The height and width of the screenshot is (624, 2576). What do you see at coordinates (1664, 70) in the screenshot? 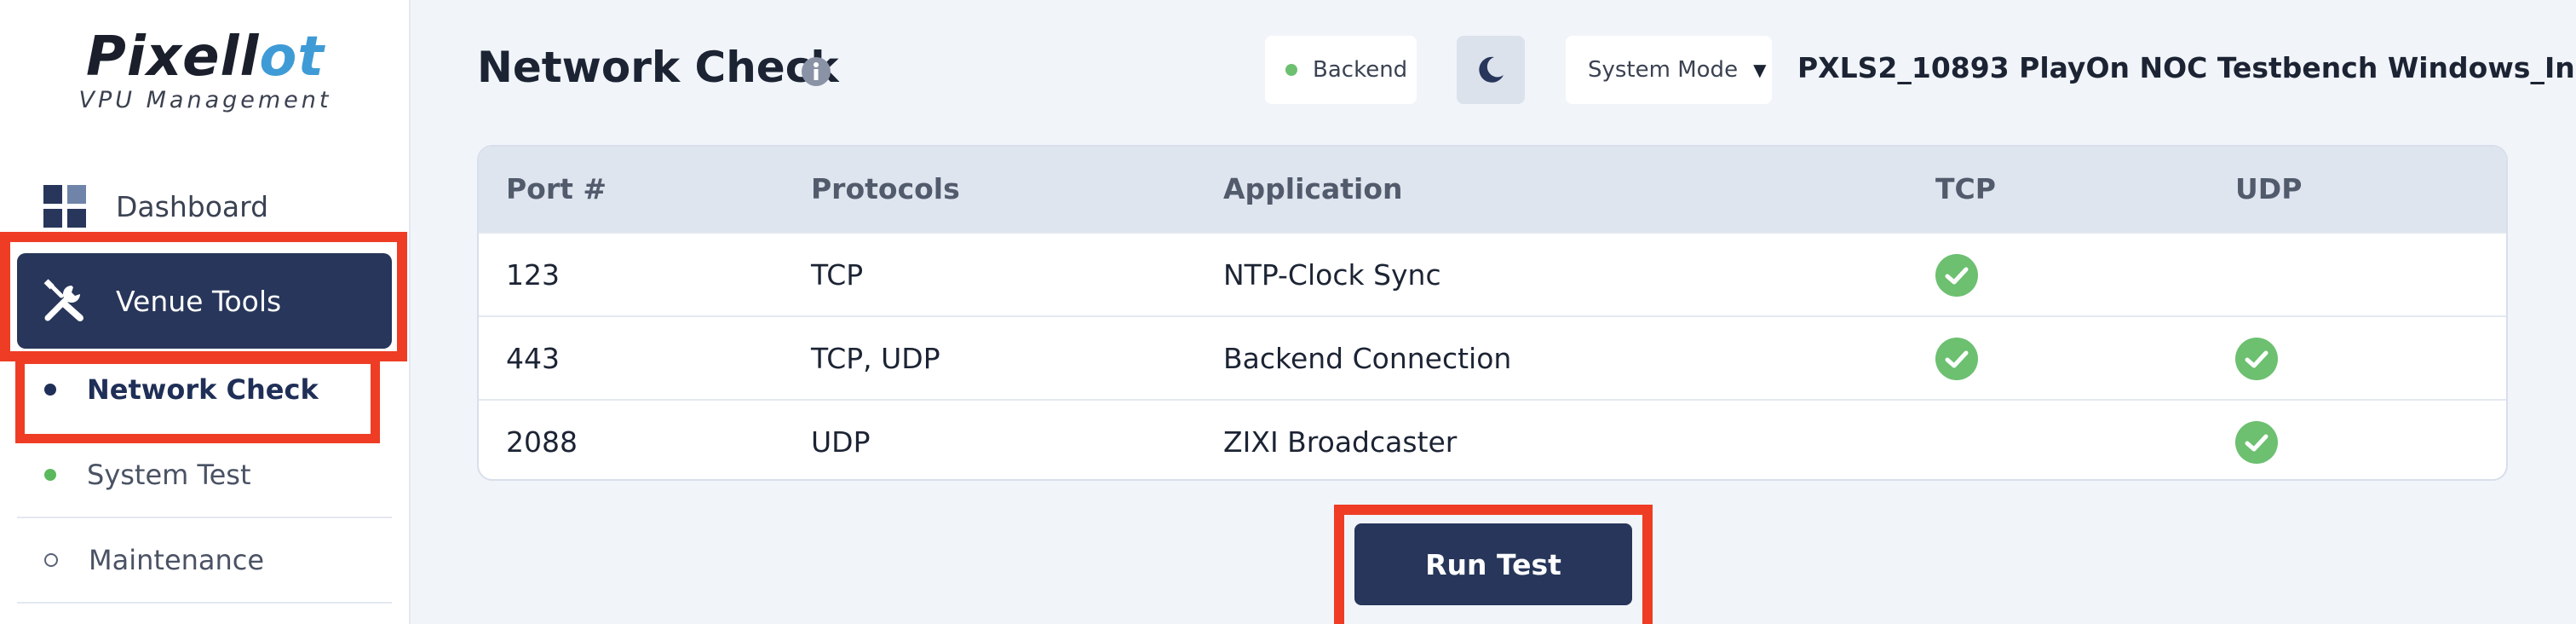
I see `system-mode-label: System Mode` at bounding box center [1664, 70].